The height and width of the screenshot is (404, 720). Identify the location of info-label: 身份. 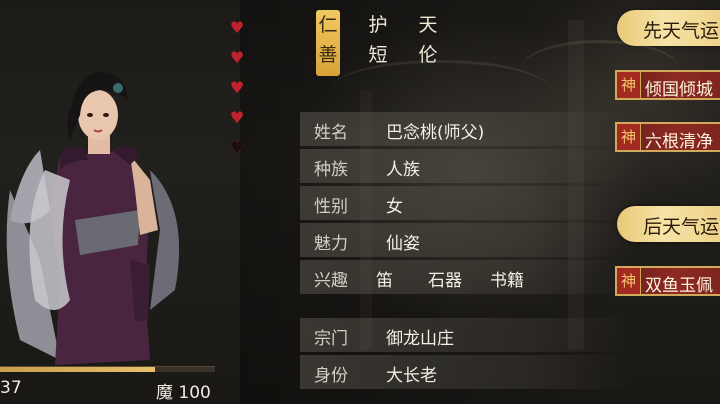
(331, 376).